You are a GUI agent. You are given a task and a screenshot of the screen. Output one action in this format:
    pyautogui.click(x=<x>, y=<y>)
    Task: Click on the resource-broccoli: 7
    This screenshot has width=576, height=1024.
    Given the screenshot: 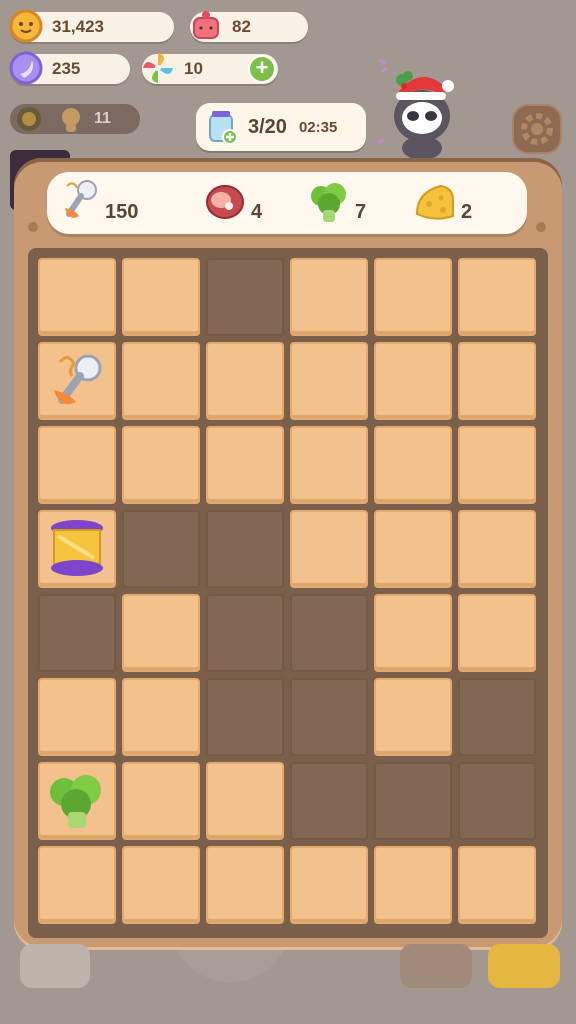 What is the action you would take?
    pyautogui.click(x=336, y=203)
    